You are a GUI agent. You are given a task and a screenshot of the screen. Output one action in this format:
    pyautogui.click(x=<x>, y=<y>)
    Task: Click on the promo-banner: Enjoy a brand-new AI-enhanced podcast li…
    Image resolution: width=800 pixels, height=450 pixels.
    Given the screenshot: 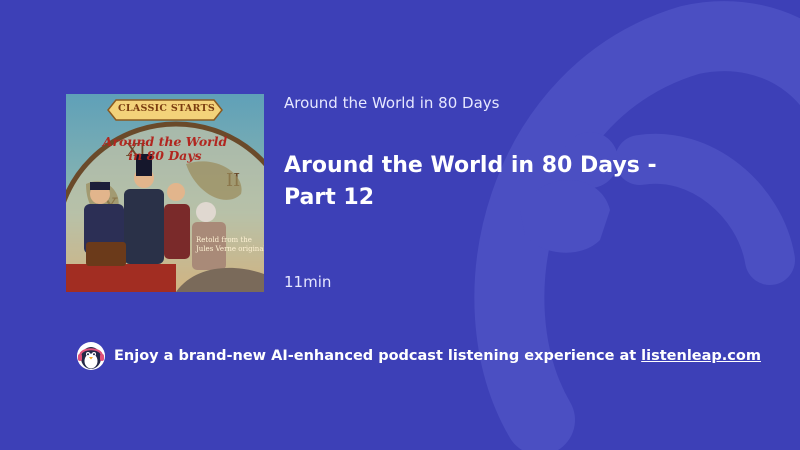 What is the action you would take?
    pyautogui.click(x=418, y=356)
    